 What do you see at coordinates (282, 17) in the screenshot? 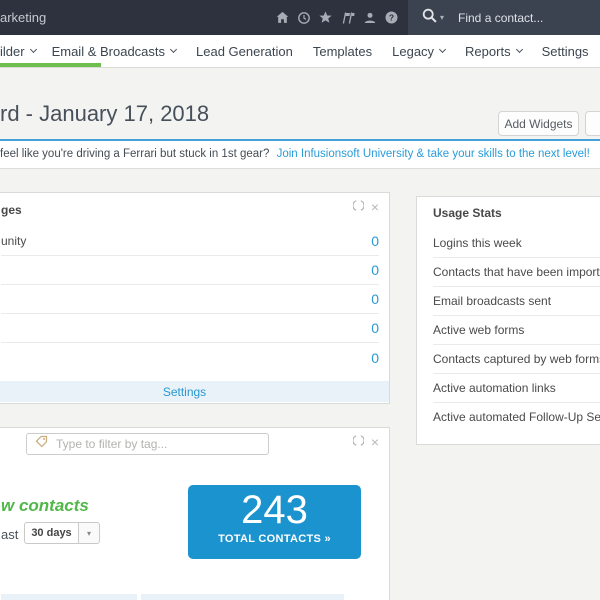
I see `home-icon` at bounding box center [282, 17].